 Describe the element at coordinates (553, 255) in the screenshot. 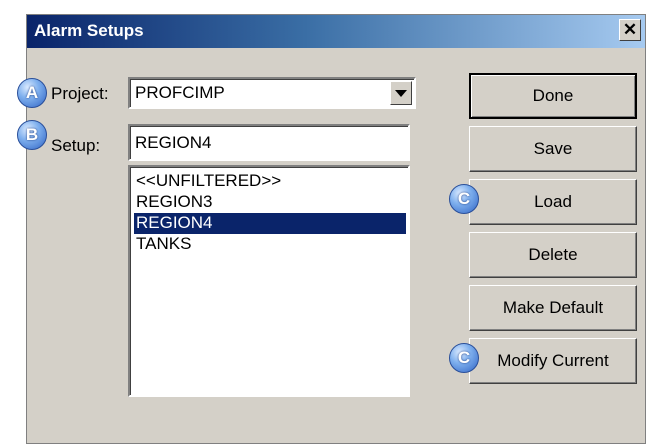

I see `delete-button: Delete` at that location.